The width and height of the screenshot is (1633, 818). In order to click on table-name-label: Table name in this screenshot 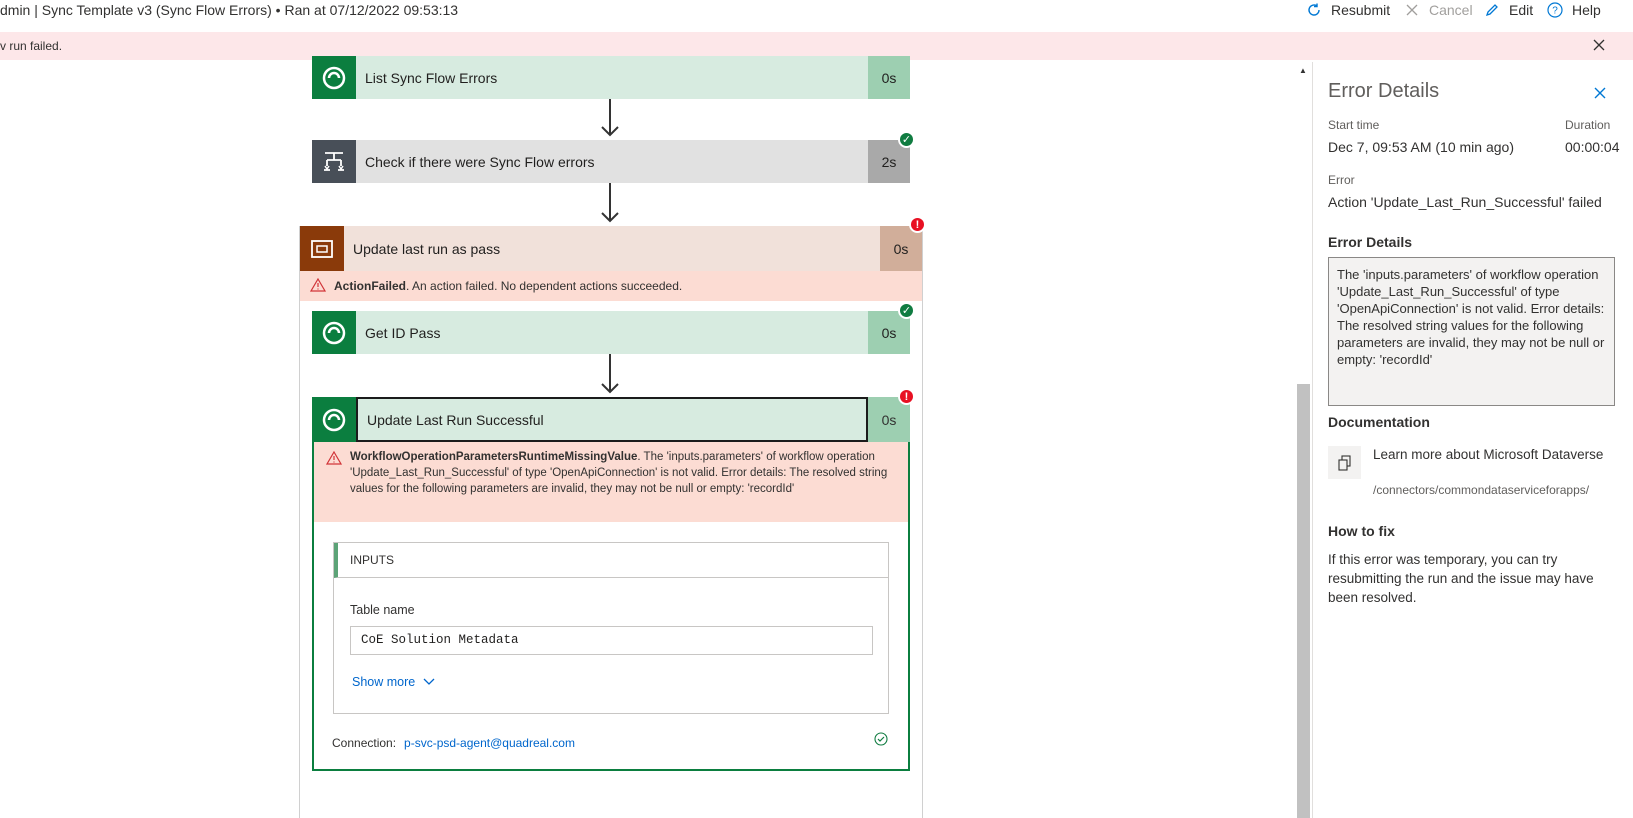, I will do `click(382, 610)`.